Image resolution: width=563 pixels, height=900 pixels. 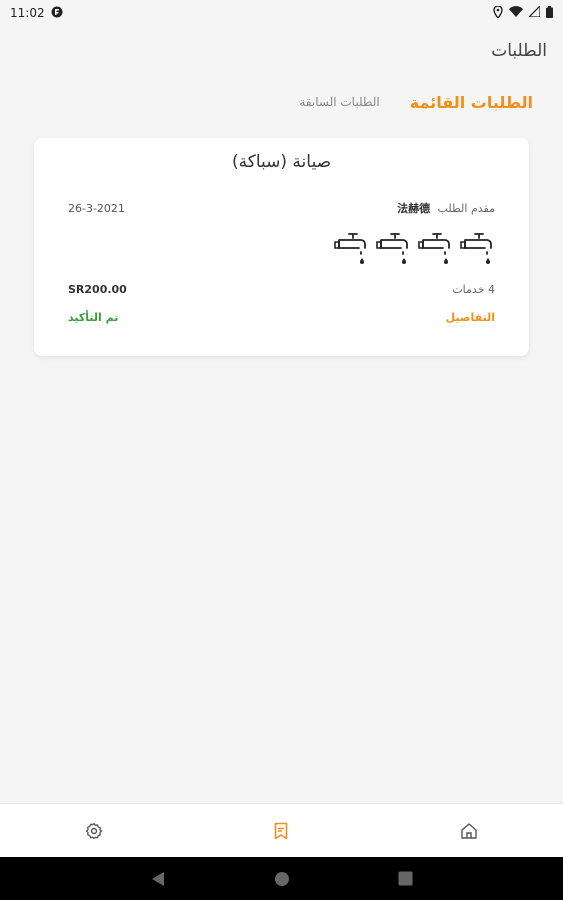 I want to click on nav-orders, so click(x=281, y=831).